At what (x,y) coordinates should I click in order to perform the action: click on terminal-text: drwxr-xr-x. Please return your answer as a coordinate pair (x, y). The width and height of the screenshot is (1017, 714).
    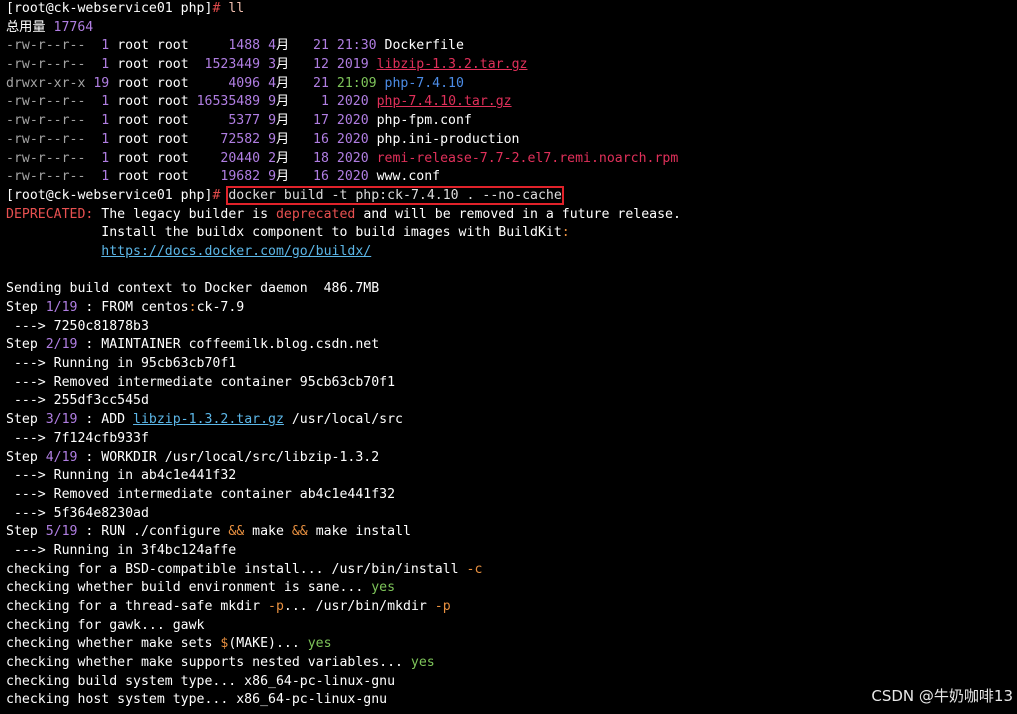
    Looking at the image, I should click on (46, 83).